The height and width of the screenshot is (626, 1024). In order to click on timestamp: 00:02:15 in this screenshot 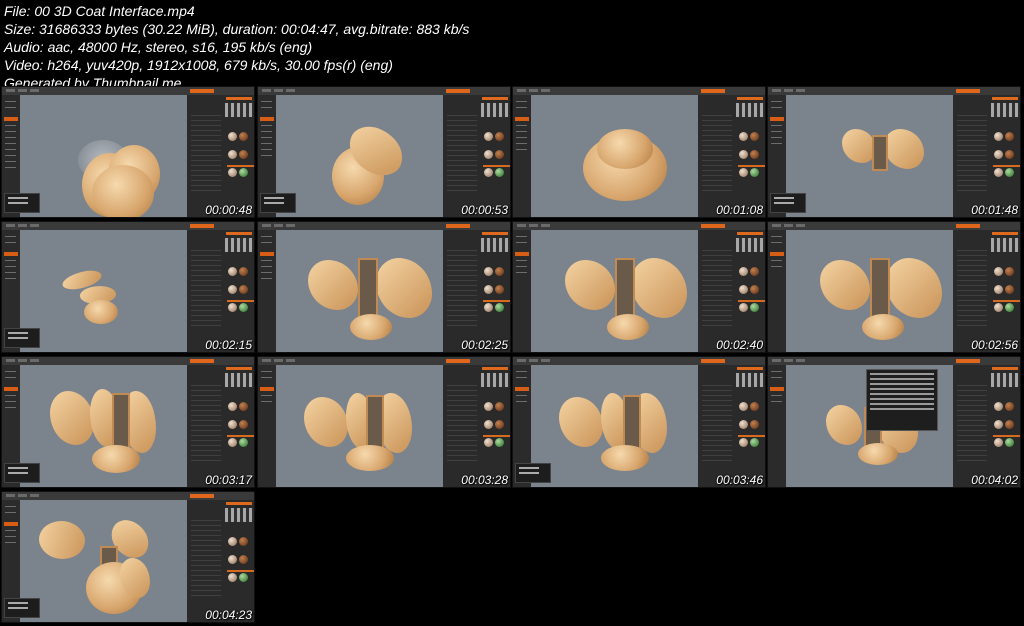, I will do `click(228, 345)`.